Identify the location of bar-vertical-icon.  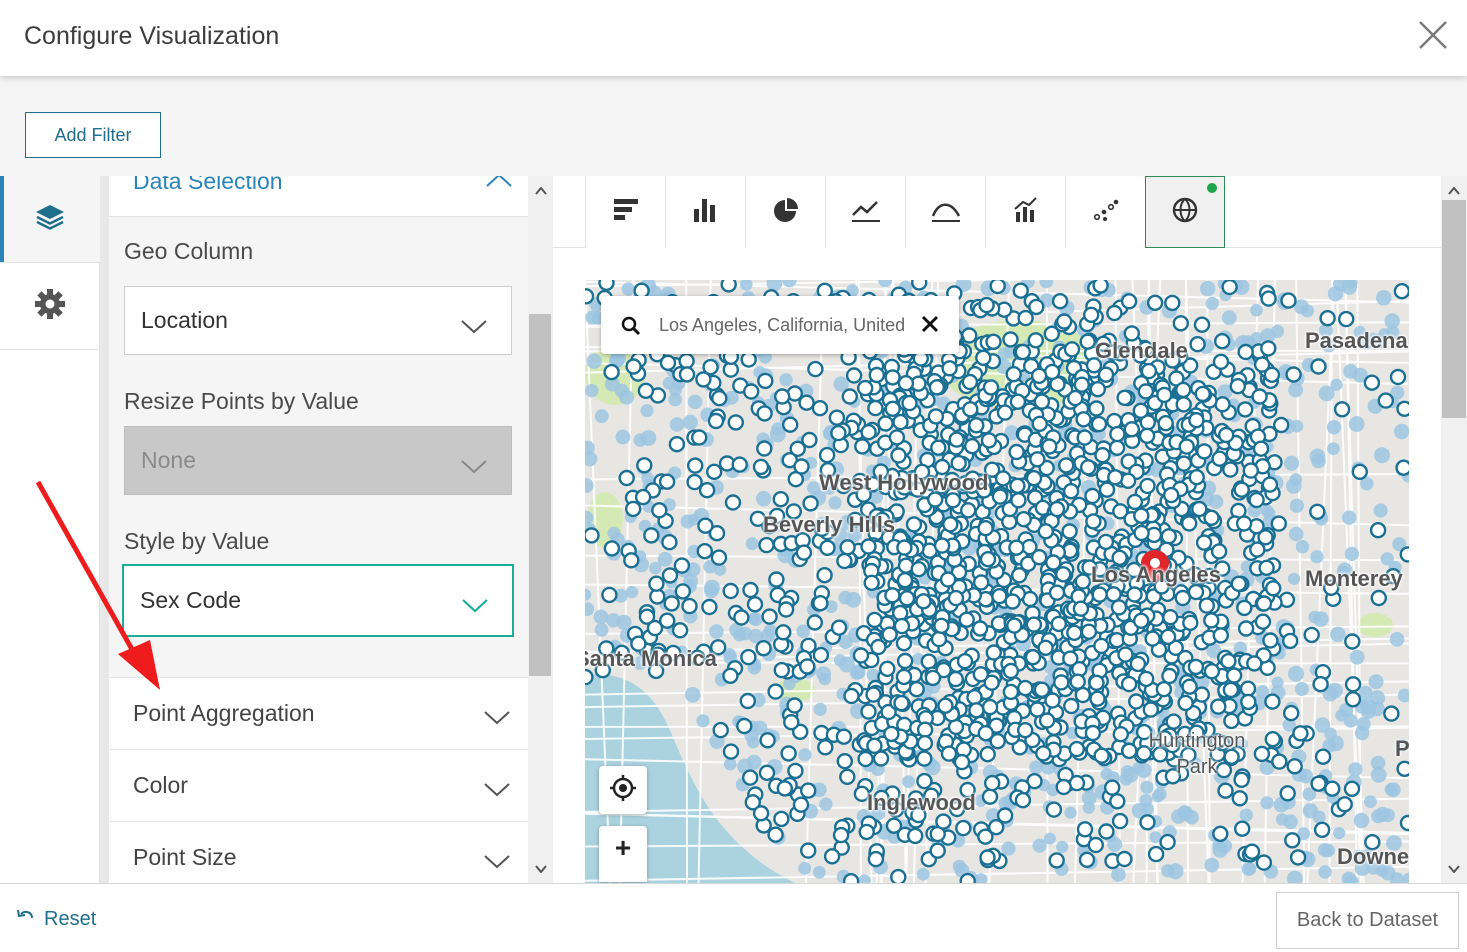
(706, 212).